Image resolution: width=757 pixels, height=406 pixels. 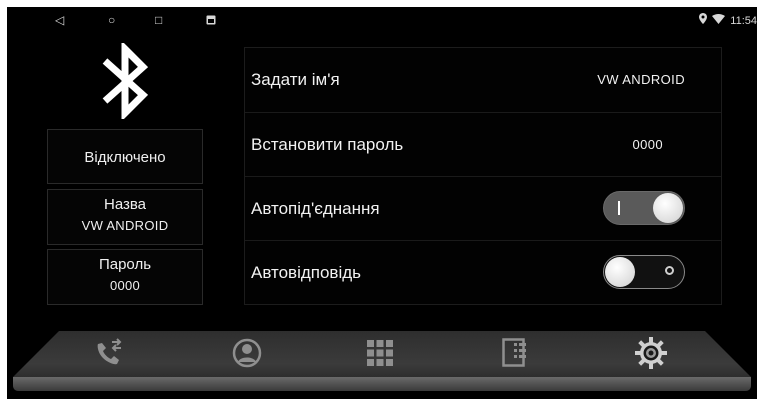 What do you see at coordinates (125, 285) in the screenshot?
I see `pin-value: 0000` at bounding box center [125, 285].